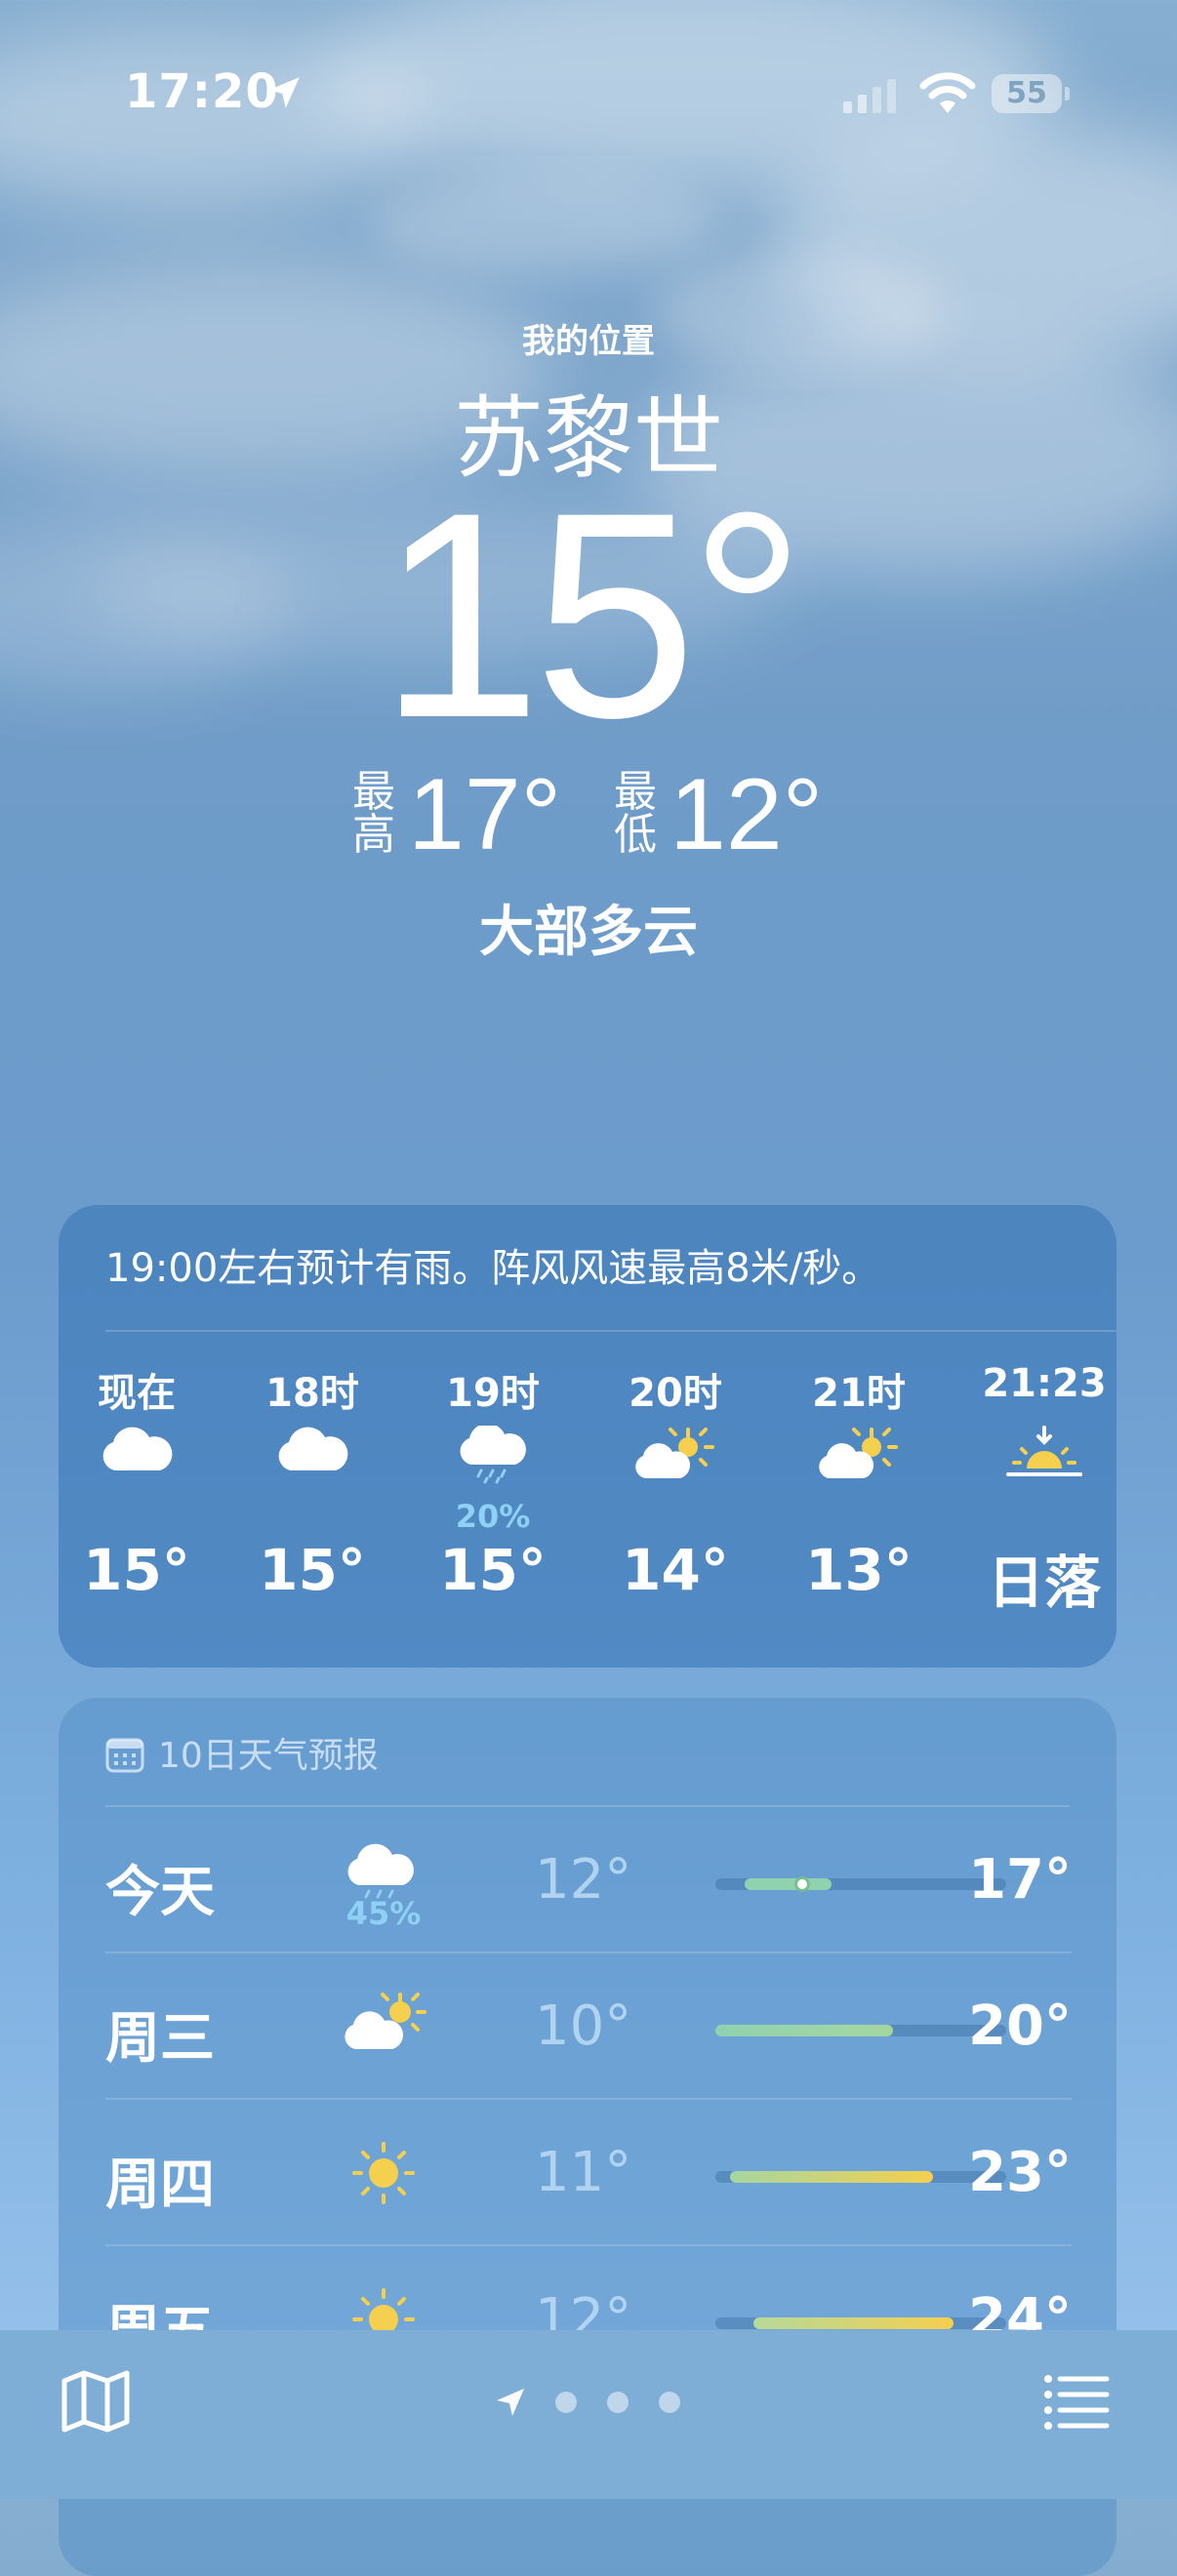  I want to click on bottom-toolbar, so click(588, 2414).